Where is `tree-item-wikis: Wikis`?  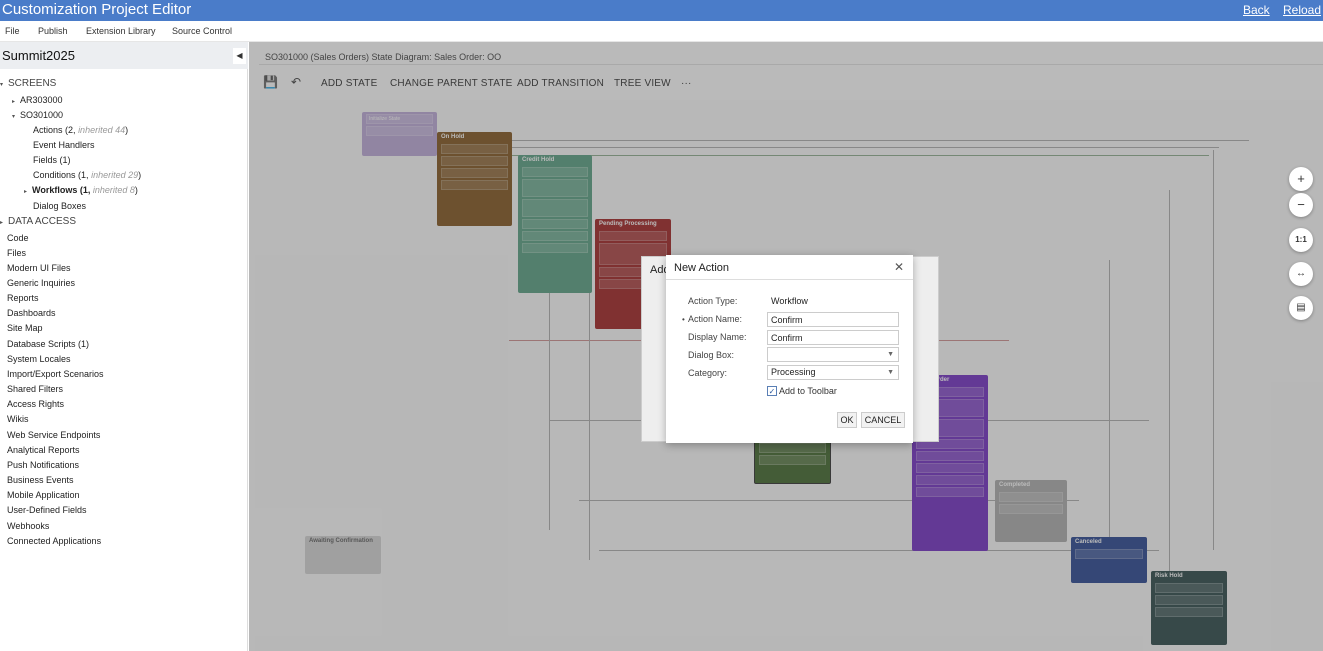 tree-item-wikis: Wikis is located at coordinates (18, 419).